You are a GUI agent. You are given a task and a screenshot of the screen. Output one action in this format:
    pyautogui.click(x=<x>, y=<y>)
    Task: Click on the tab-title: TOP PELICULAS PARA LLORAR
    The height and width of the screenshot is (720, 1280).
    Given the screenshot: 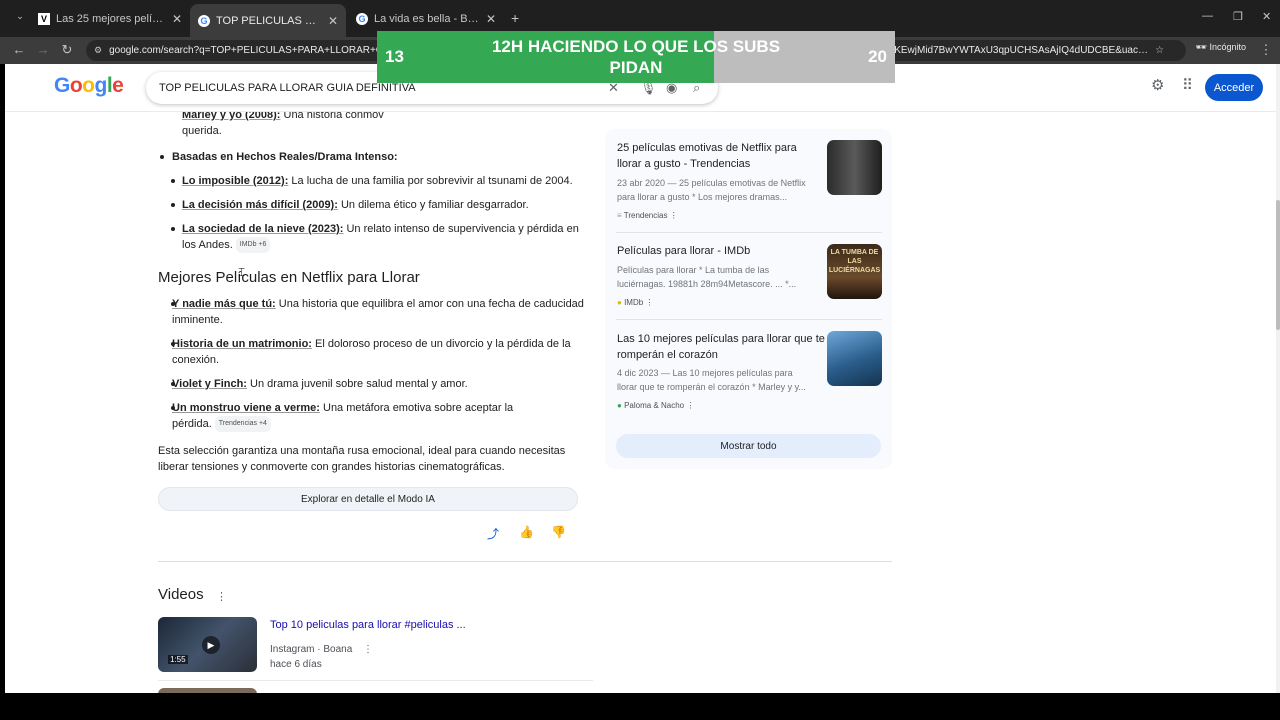 What is the action you would take?
    pyautogui.click(x=269, y=20)
    